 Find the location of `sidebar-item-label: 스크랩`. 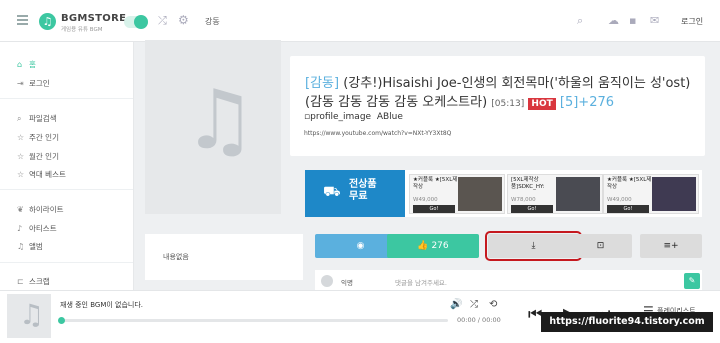

sidebar-item-label: 스크랩 is located at coordinates (39, 281).